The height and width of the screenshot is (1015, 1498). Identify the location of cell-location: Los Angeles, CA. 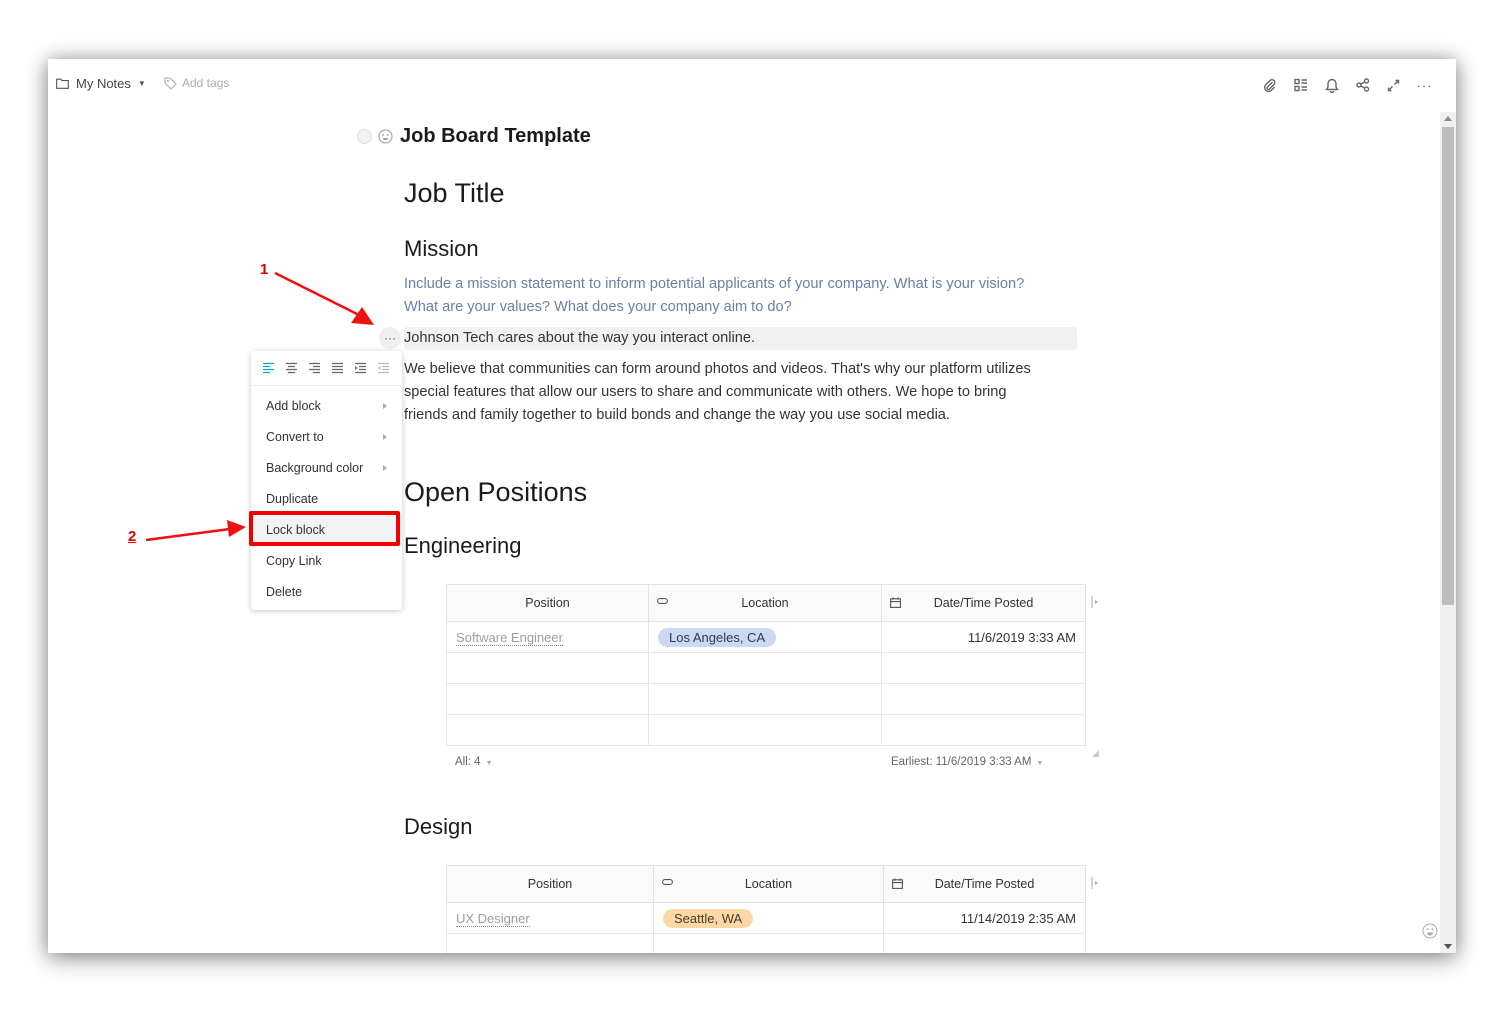
(765, 637).